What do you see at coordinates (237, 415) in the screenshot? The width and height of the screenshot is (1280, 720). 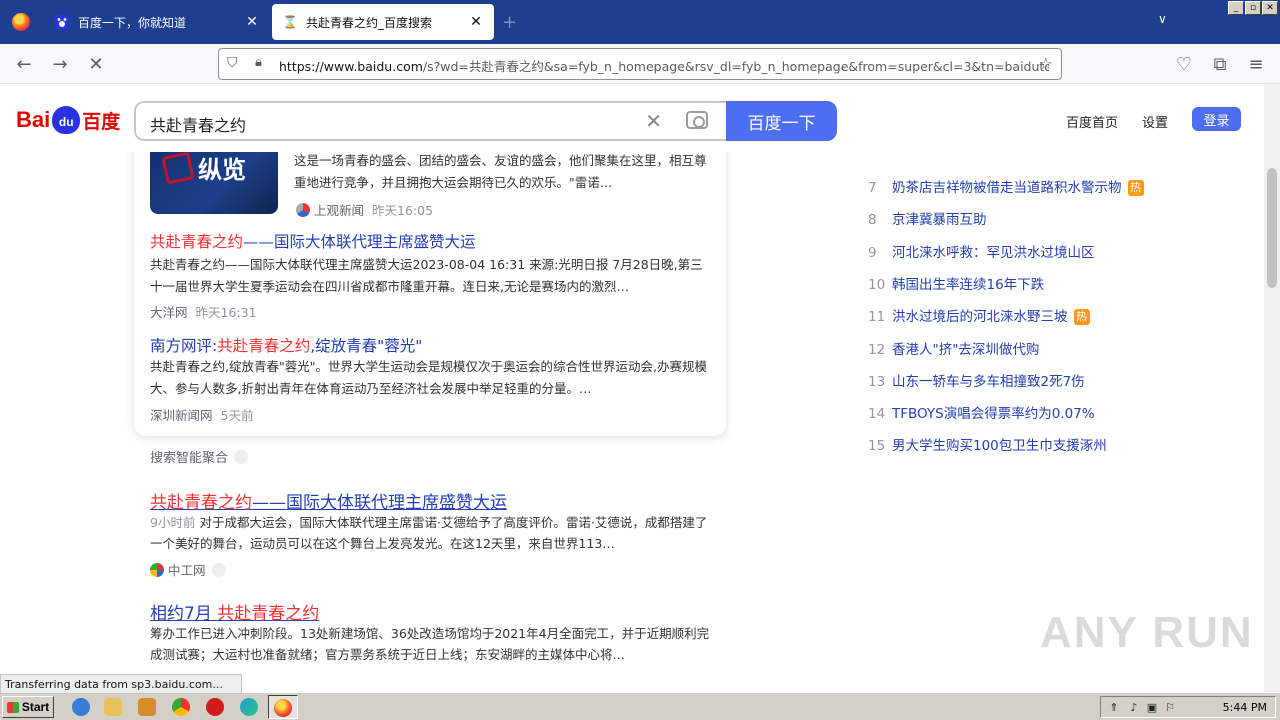 I see `source-time: 5天前` at bounding box center [237, 415].